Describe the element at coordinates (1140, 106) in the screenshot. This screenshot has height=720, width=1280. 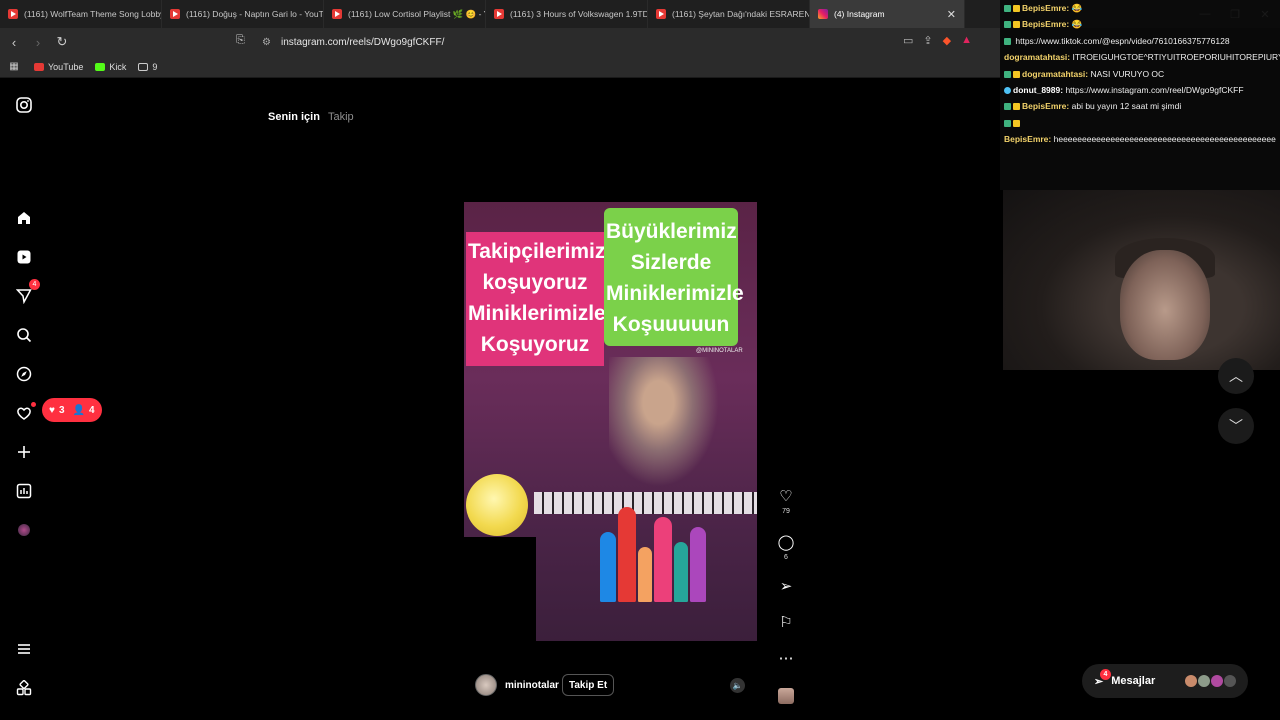
I see `chat-message: BepisEmre: abi bu yayın 12 saat mi şimdi` at that location.